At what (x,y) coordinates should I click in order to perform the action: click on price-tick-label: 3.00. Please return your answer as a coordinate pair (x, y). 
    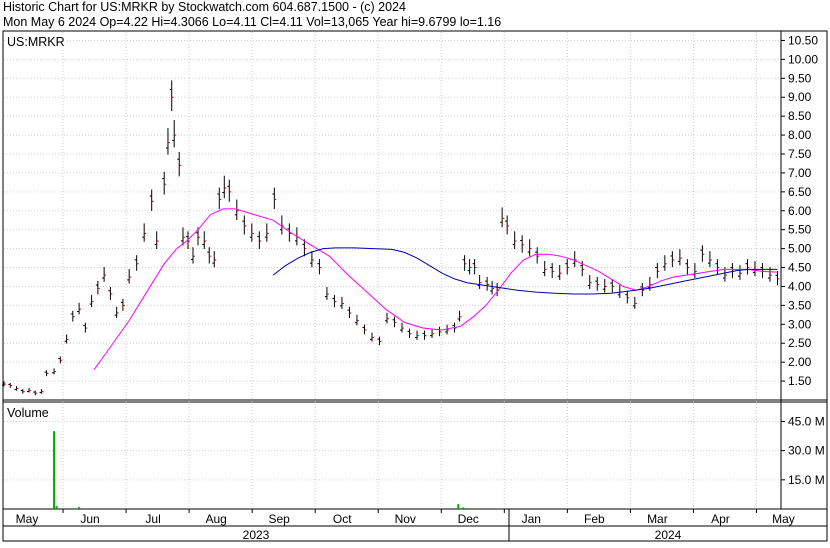
    Looking at the image, I should click on (800, 324).